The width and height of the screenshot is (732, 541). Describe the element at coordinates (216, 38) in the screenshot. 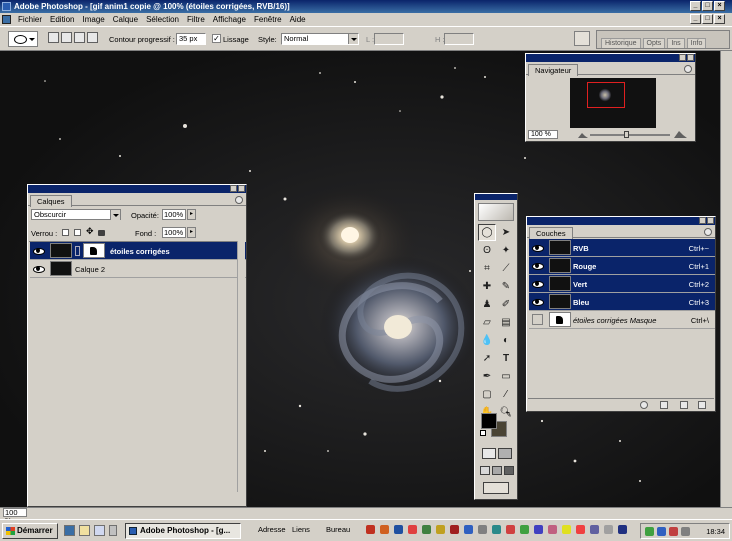

I see `lissage-checkbox: ✓` at that location.